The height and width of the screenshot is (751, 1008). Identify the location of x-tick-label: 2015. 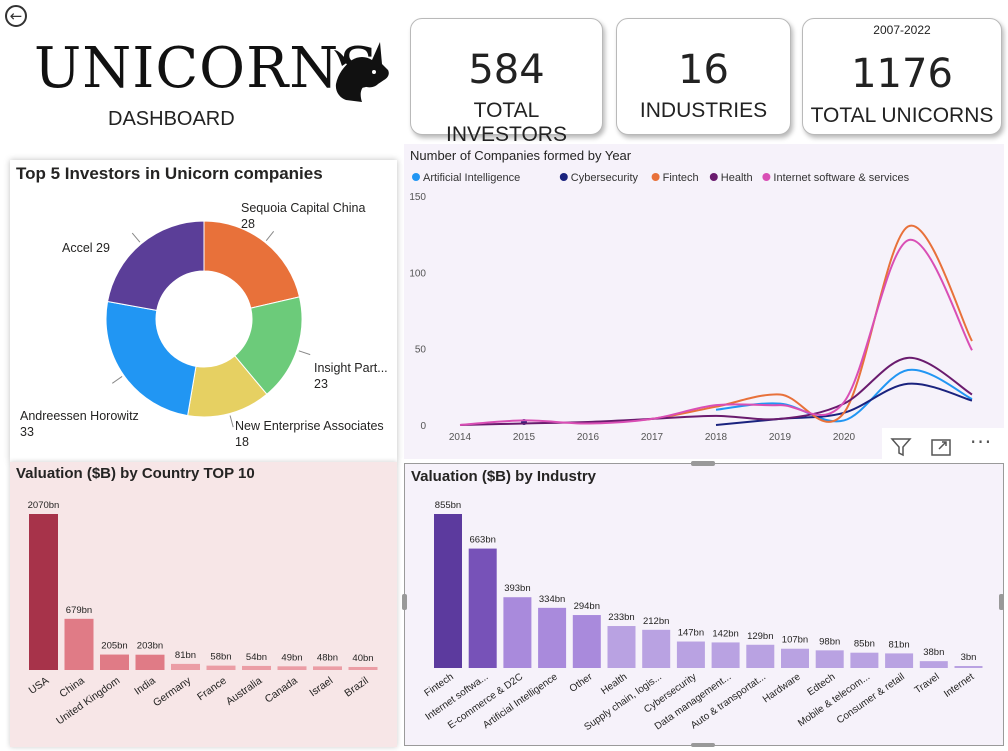
(524, 437).